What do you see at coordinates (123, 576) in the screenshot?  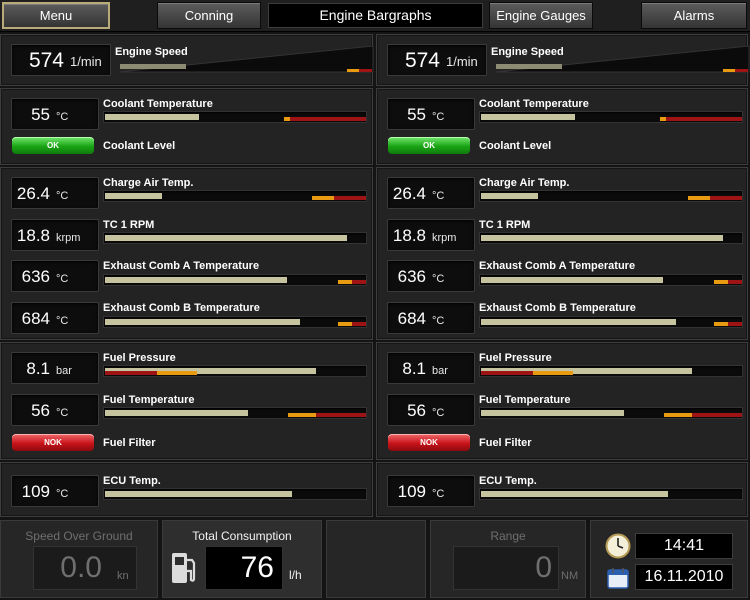 I see `sog-unit: kn` at bounding box center [123, 576].